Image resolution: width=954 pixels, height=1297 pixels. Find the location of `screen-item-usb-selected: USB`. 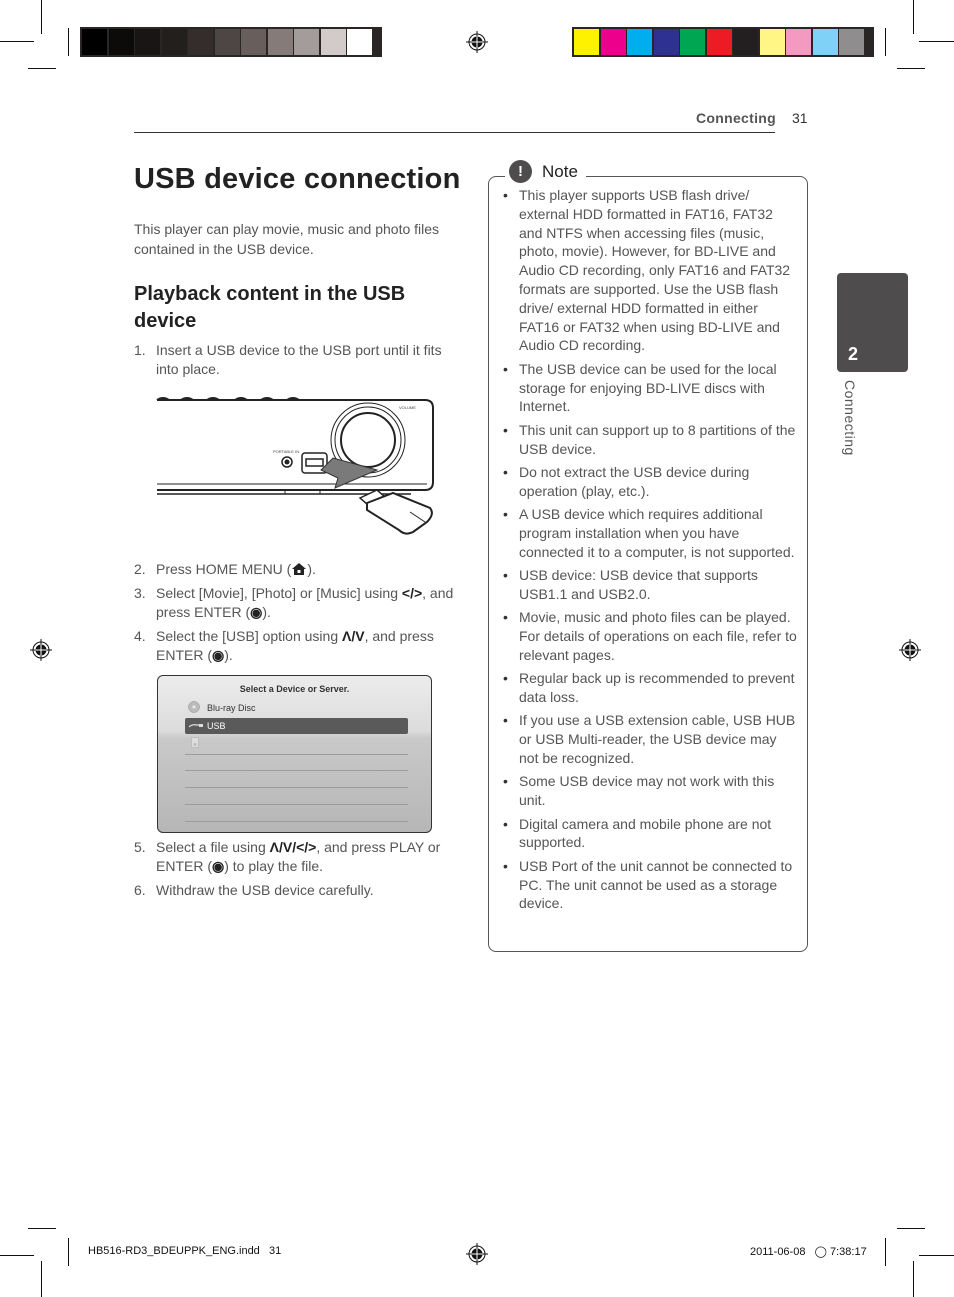

screen-item-usb-selected: USB is located at coordinates (296, 726).